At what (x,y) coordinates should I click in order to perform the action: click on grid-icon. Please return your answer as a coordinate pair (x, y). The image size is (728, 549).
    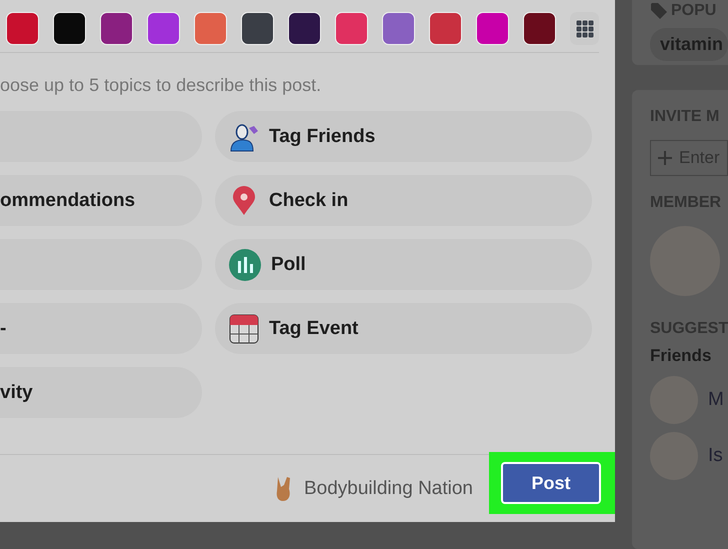
    Looking at the image, I should click on (585, 29).